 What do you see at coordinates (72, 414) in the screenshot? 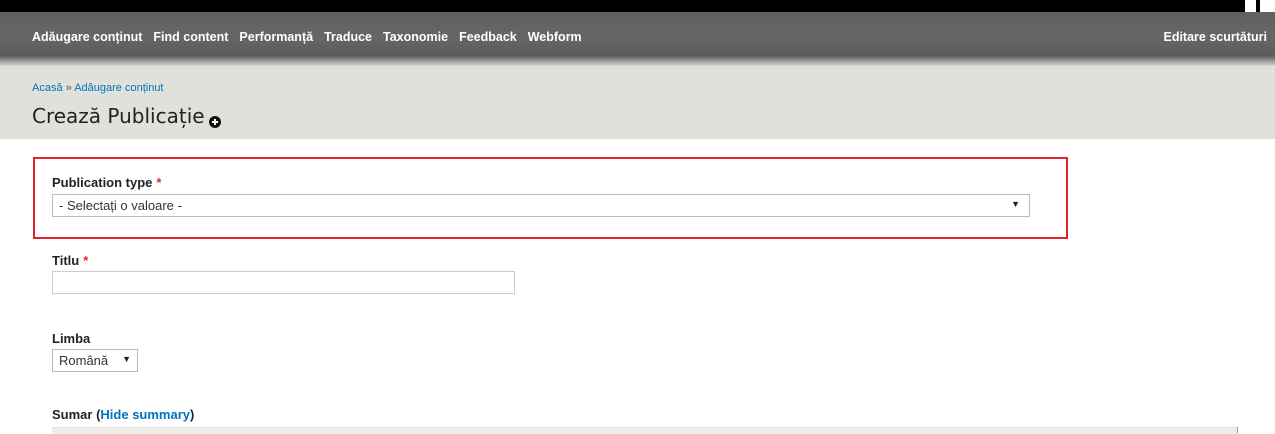
I see `summary-label-text: Sumar` at bounding box center [72, 414].